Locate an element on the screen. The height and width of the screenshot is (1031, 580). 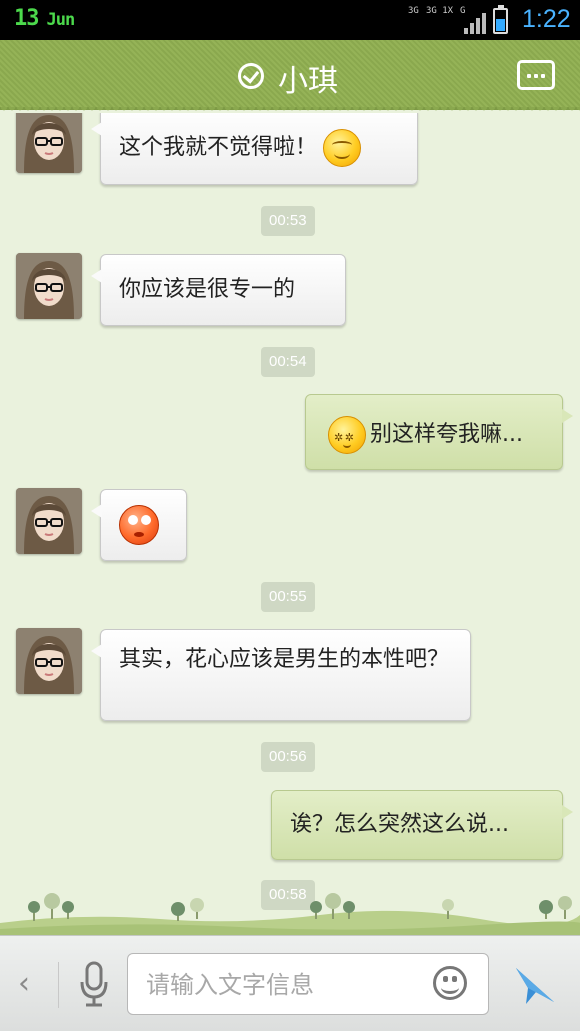
status-time: 1:22 is located at coordinates (546, 19).